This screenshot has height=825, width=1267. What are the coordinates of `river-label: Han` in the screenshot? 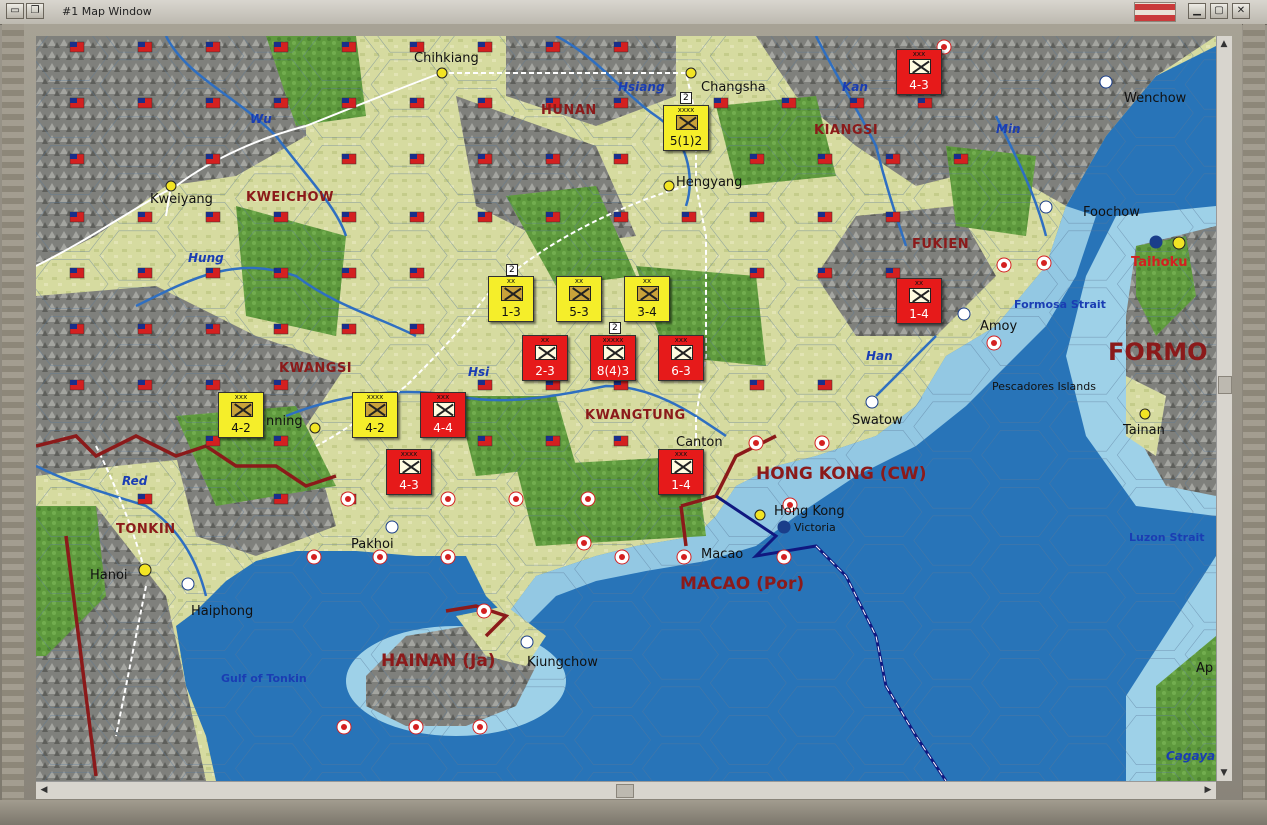 It's located at (879, 356).